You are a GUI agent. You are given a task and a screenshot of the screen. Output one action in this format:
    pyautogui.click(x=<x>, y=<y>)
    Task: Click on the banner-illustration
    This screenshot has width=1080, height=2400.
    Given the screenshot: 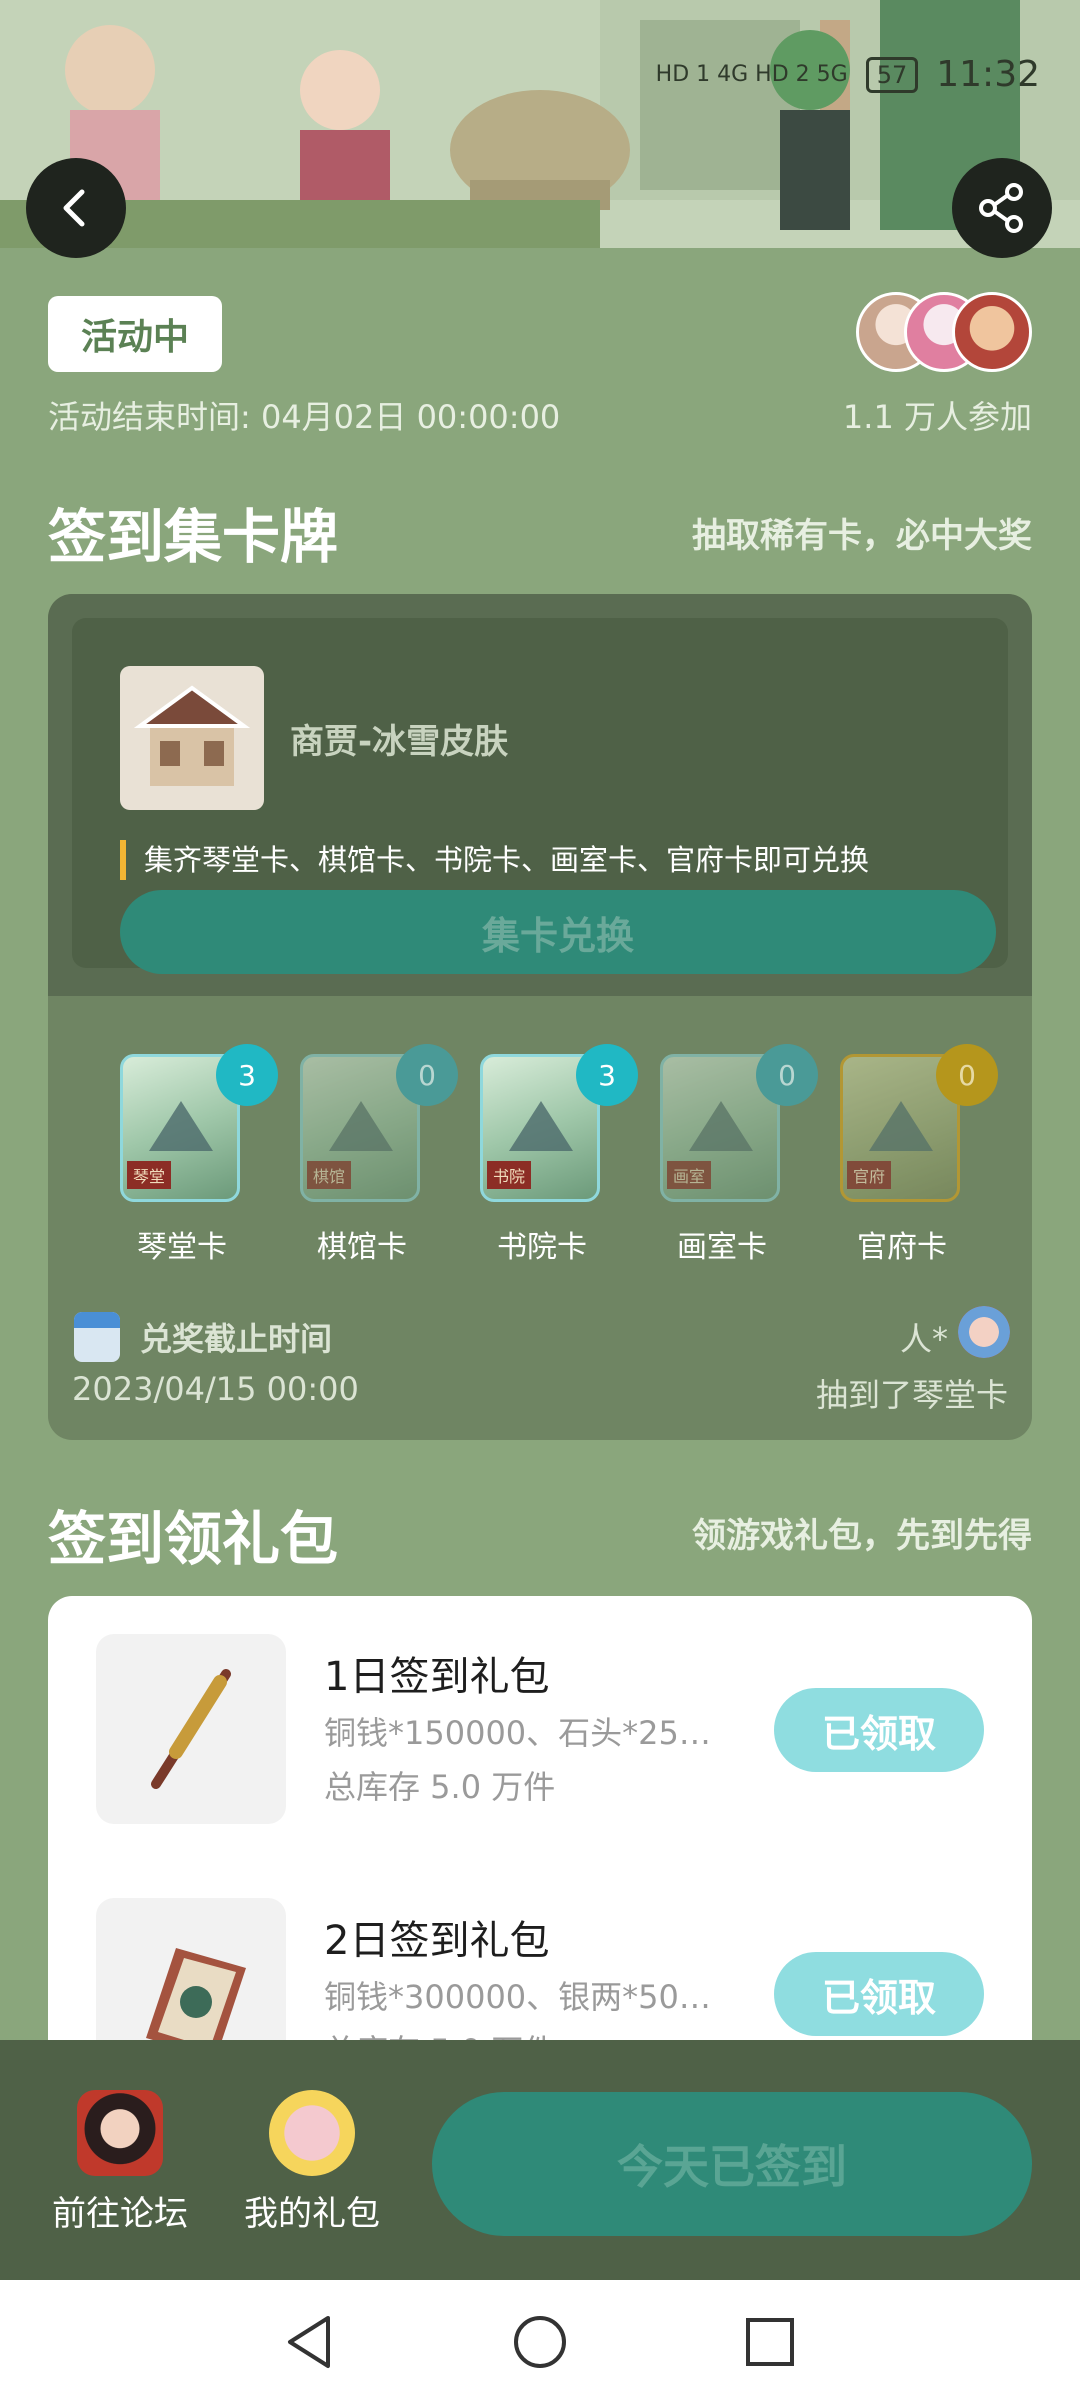 What is the action you would take?
    pyautogui.click(x=540, y=124)
    